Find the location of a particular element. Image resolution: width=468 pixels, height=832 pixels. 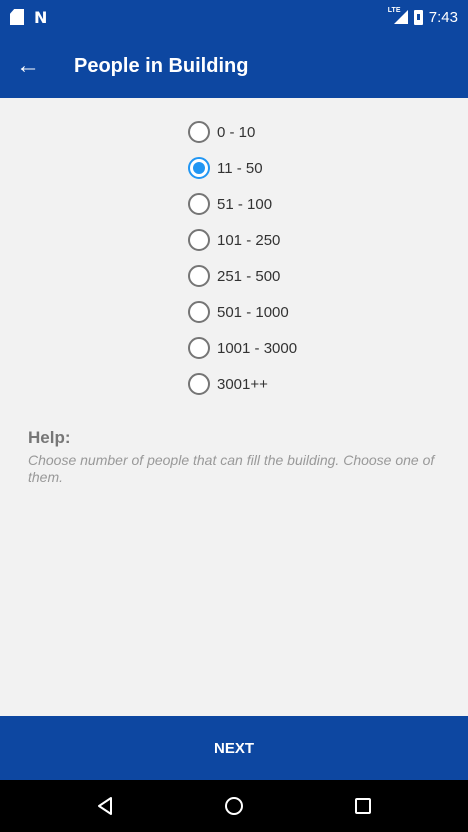

clock: 7:43 is located at coordinates (443, 17).